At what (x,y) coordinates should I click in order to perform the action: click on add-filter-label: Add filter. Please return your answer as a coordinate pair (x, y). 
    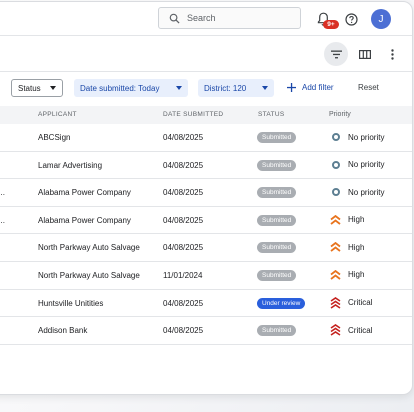
    Looking at the image, I should click on (318, 87).